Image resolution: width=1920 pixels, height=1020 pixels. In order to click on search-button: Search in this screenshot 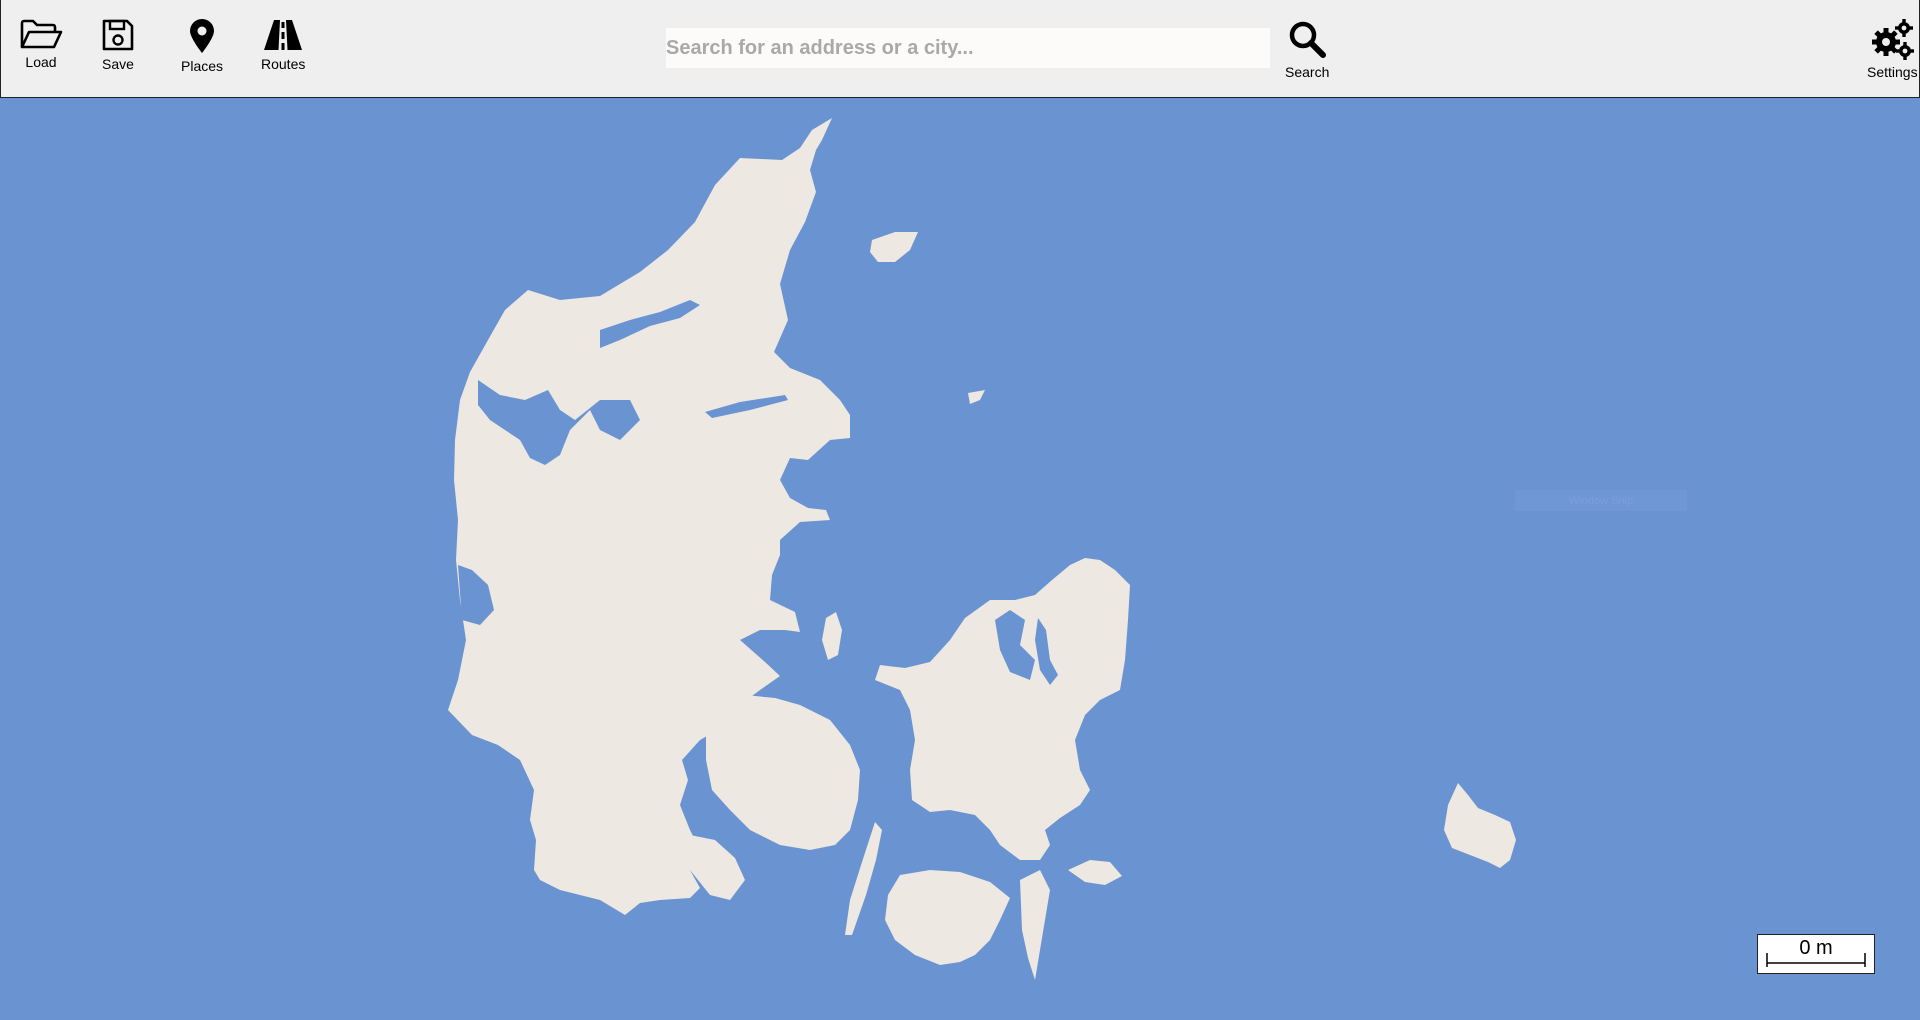, I will do `click(1307, 50)`.